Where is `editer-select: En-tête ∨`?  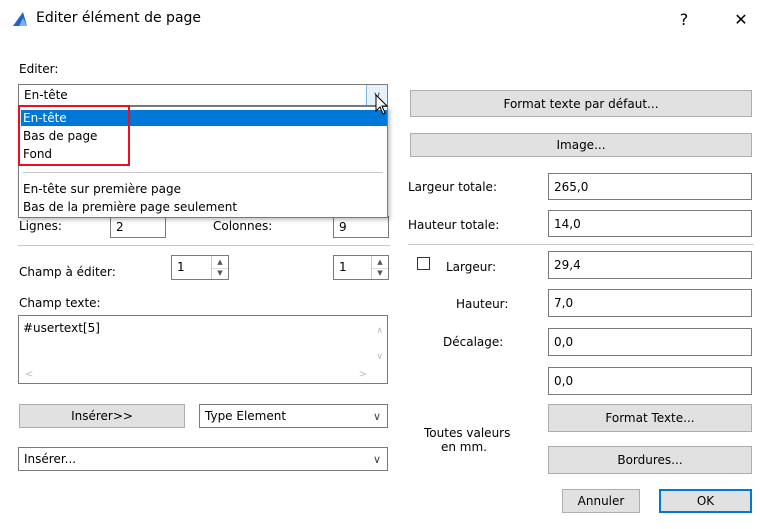
editer-select: En-tête ∨ is located at coordinates (203, 95).